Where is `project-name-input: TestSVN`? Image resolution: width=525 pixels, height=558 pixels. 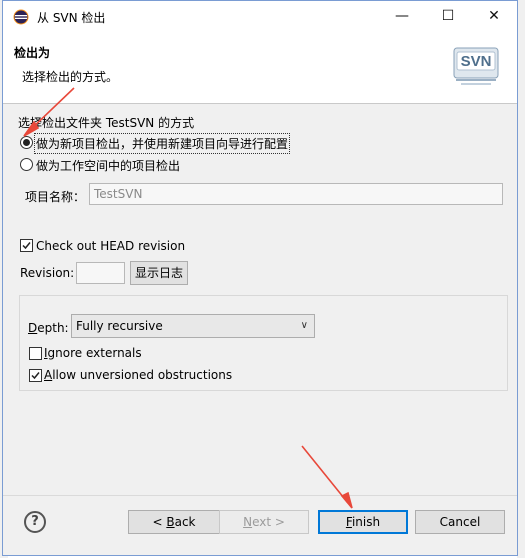
project-name-input: TestSVN is located at coordinates (296, 194).